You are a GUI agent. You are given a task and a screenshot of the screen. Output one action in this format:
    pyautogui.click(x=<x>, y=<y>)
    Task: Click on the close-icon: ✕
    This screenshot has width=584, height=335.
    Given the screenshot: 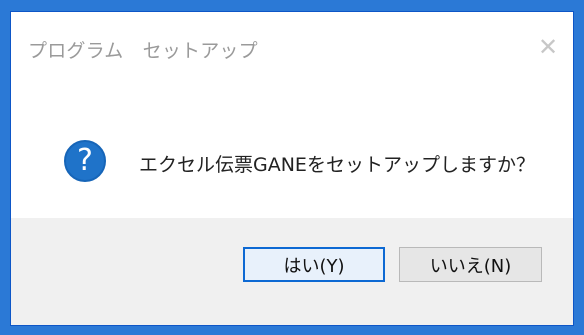 What is the action you would take?
    pyautogui.click(x=548, y=47)
    